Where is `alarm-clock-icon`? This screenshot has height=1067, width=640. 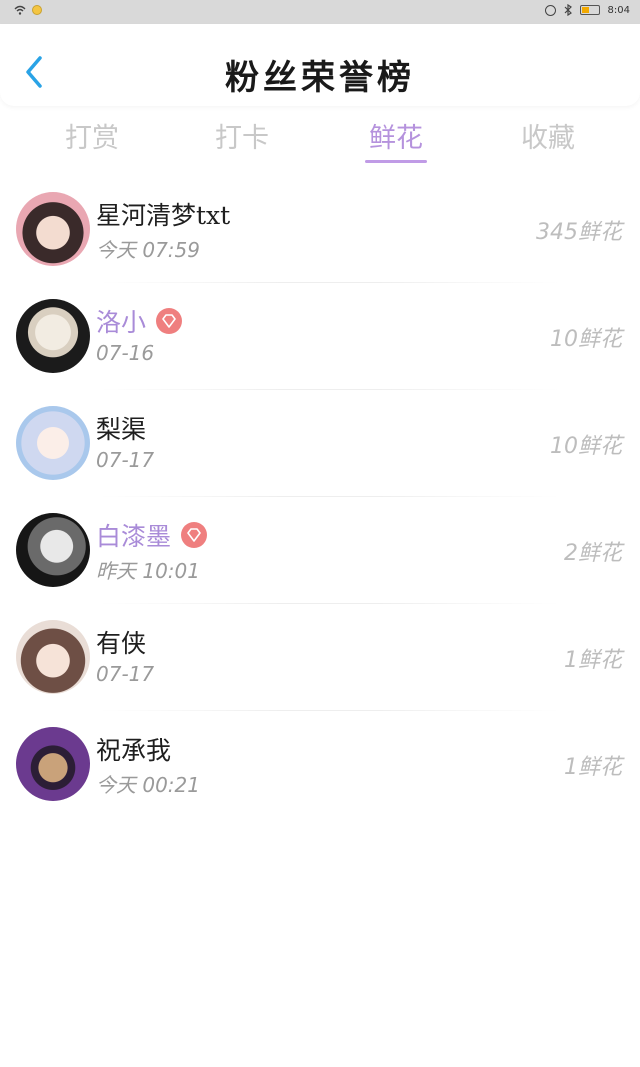
alarm-clock-icon is located at coordinates (550, 10).